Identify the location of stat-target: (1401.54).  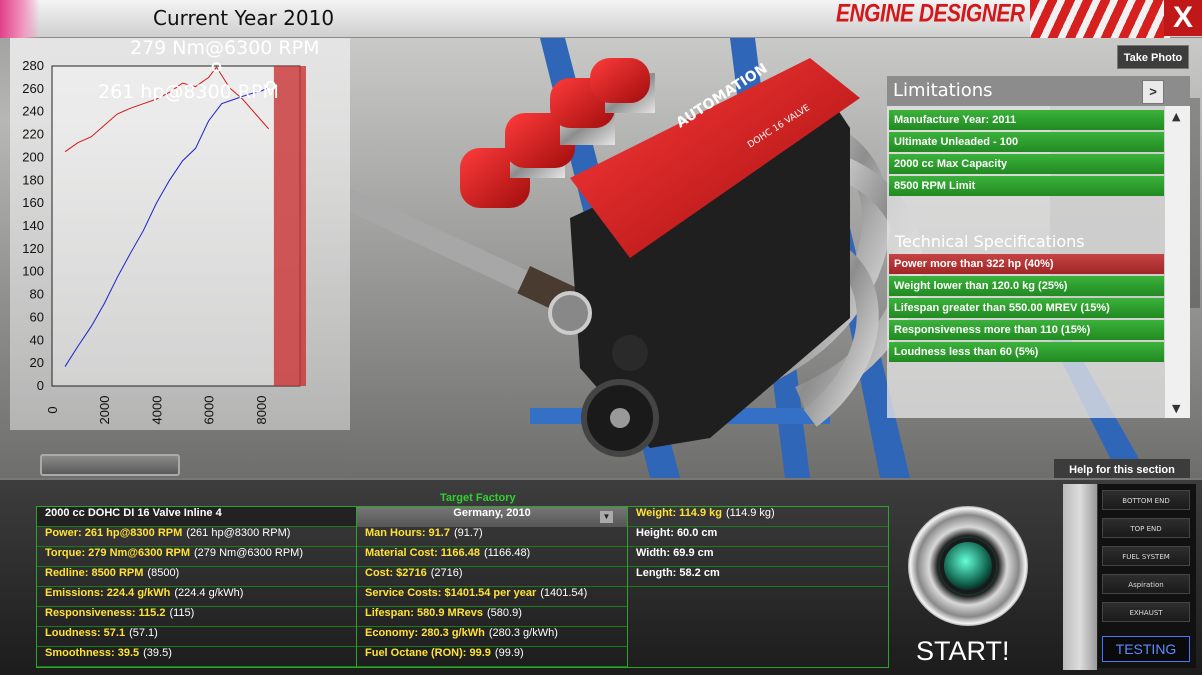
(564, 593).